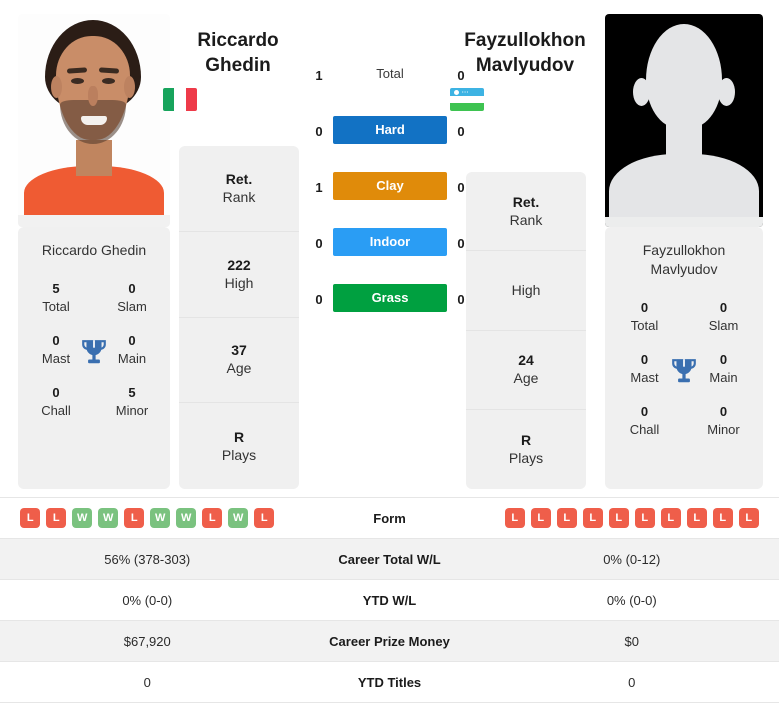  I want to click on photo-neck, so click(94, 158).